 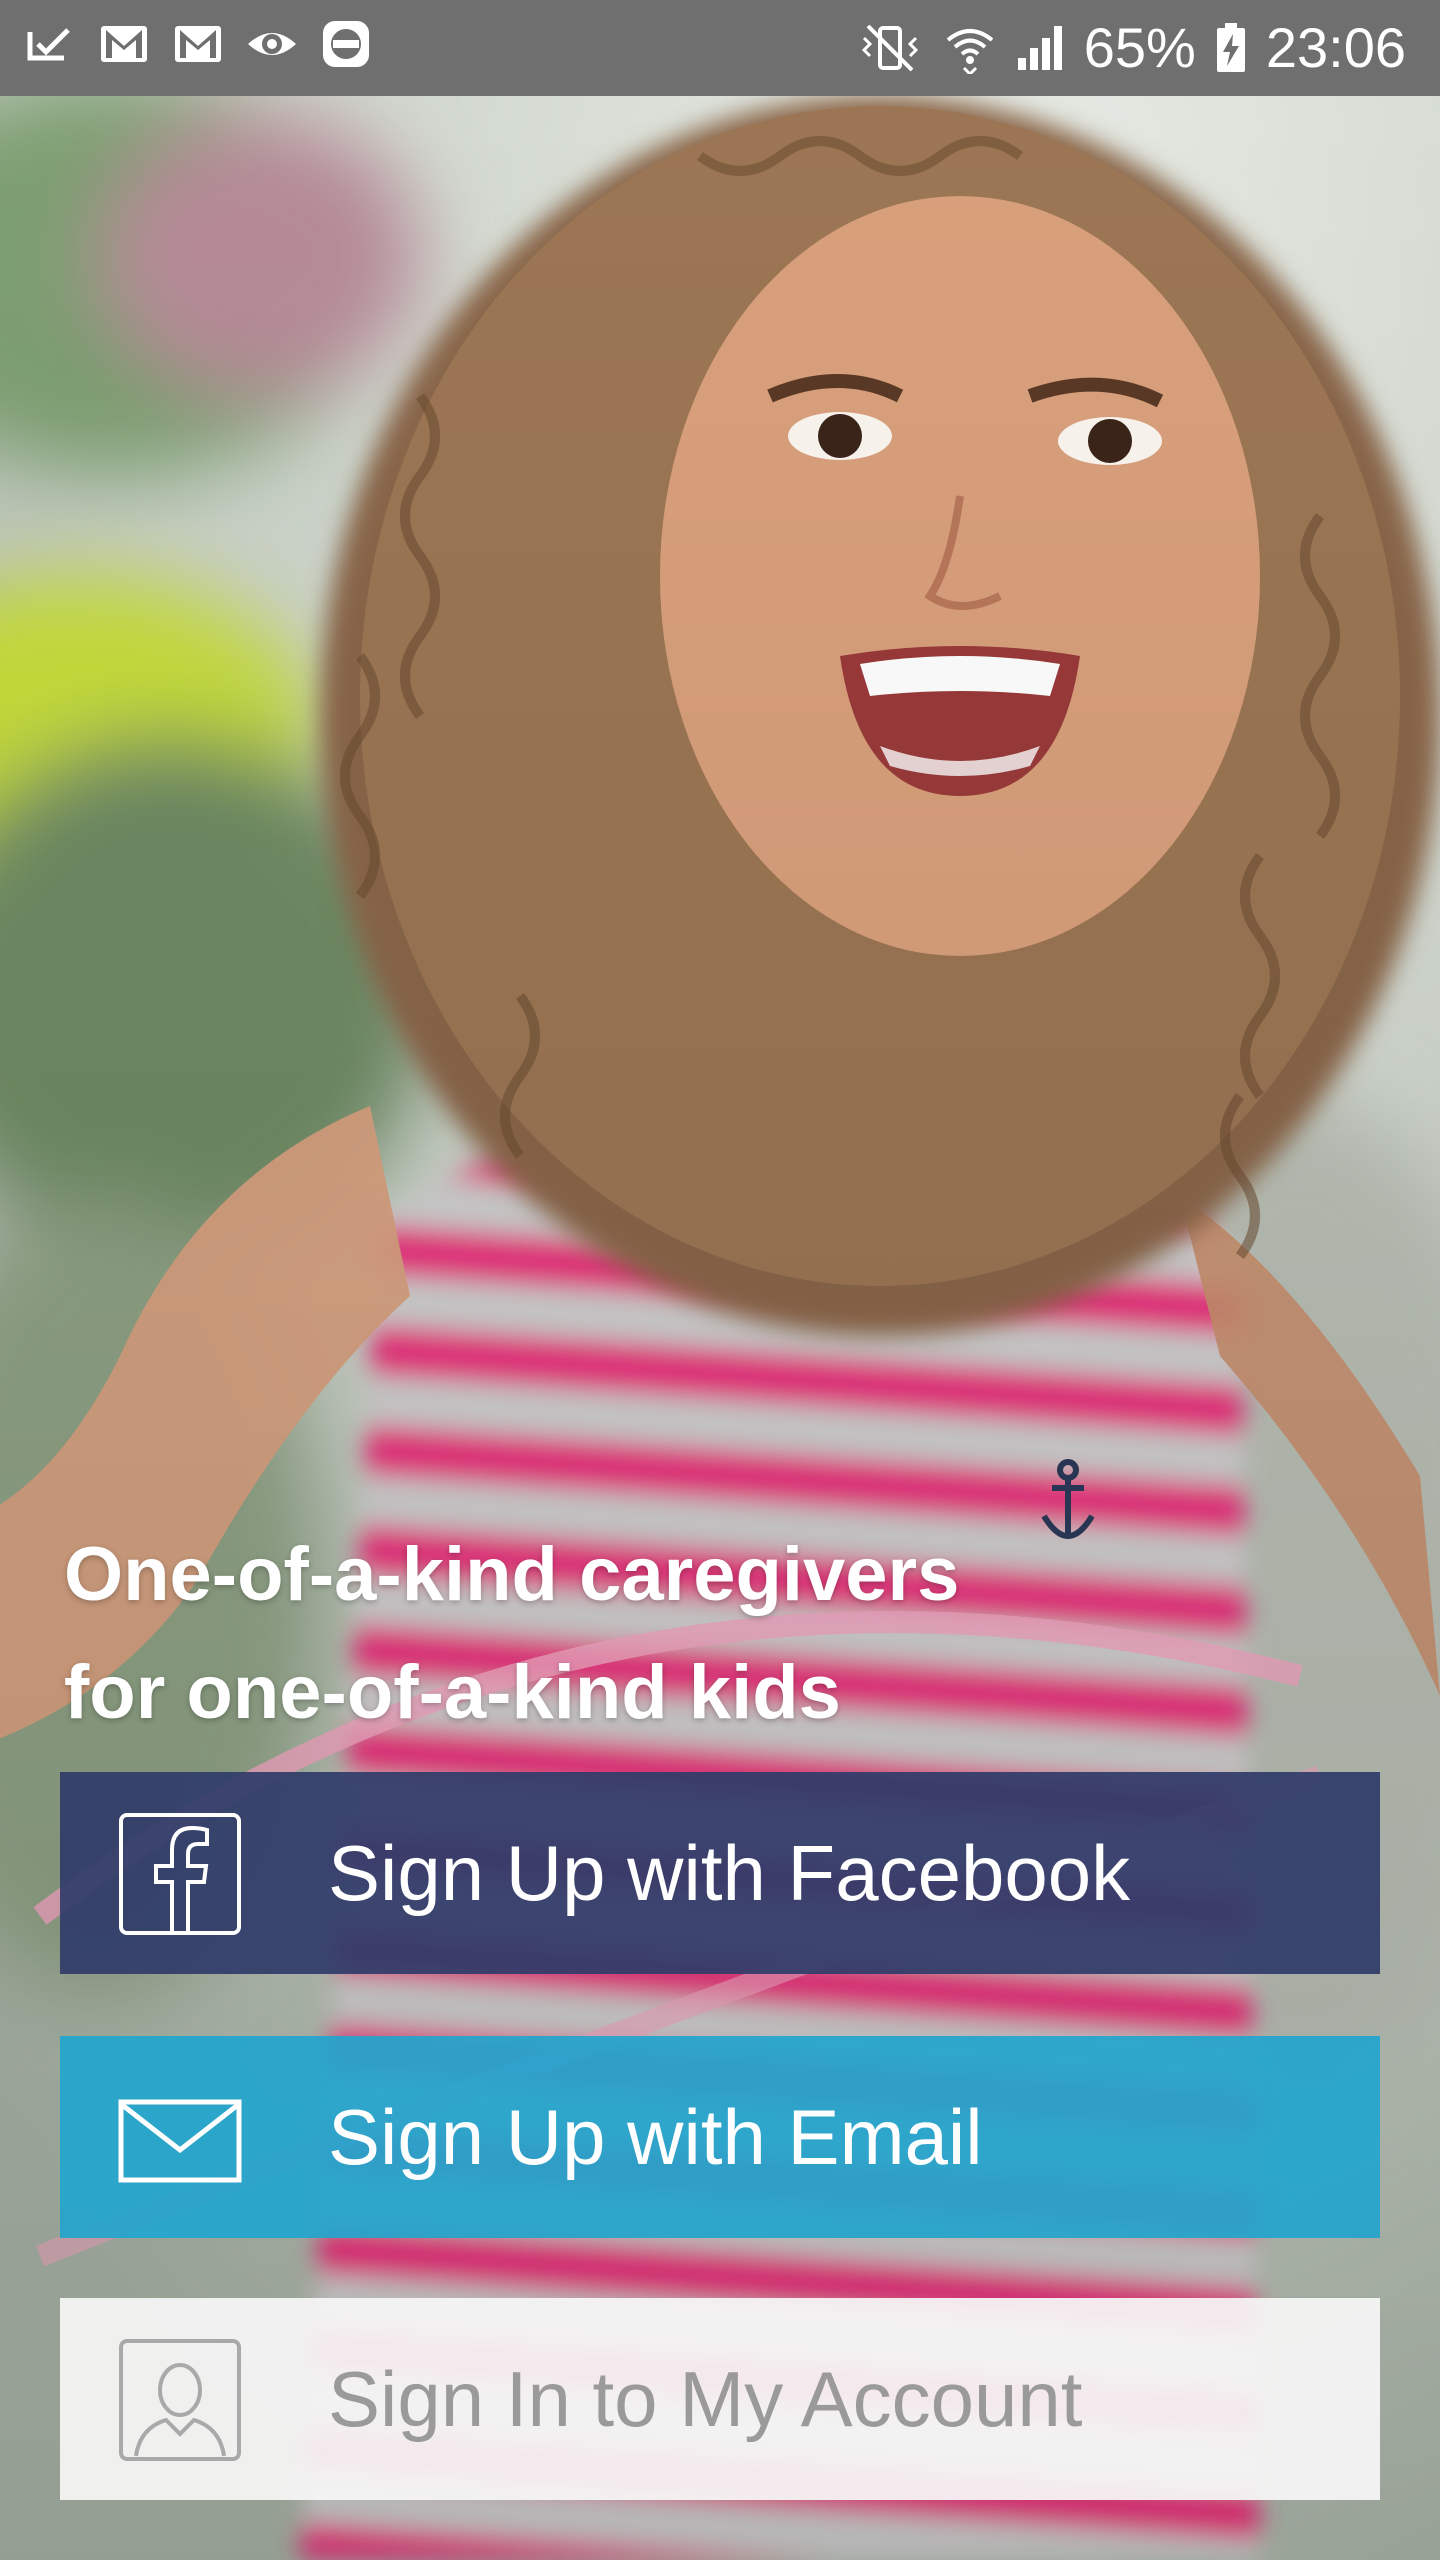 What do you see at coordinates (720, 48) in the screenshot?
I see `status-bar: 65% 23:06` at bounding box center [720, 48].